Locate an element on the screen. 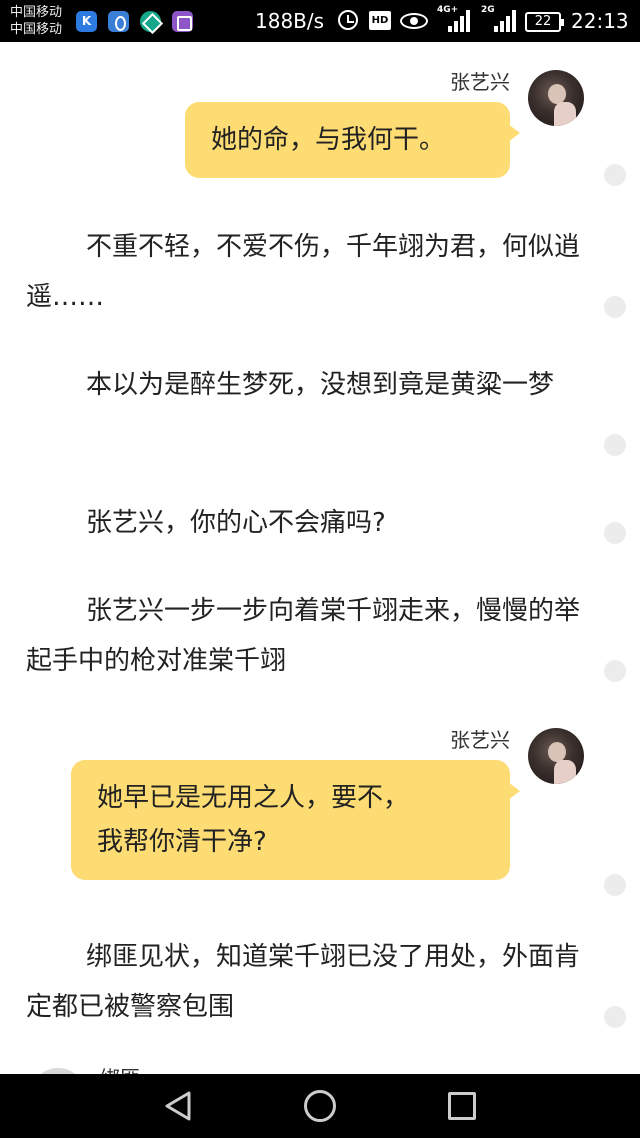 The image size is (640, 1138). dialogue-bubble: 她早已是无用之人，要不， 我帮你清干净? is located at coordinates (295, 820).